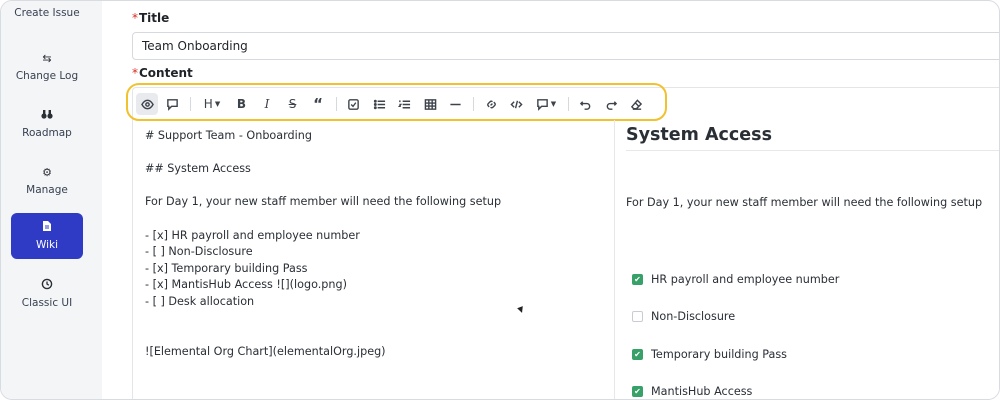  What do you see at coordinates (745, 279) in the screenshot?
I see `task-label: HR payroll and employee number` at bounding box center [745, 279].